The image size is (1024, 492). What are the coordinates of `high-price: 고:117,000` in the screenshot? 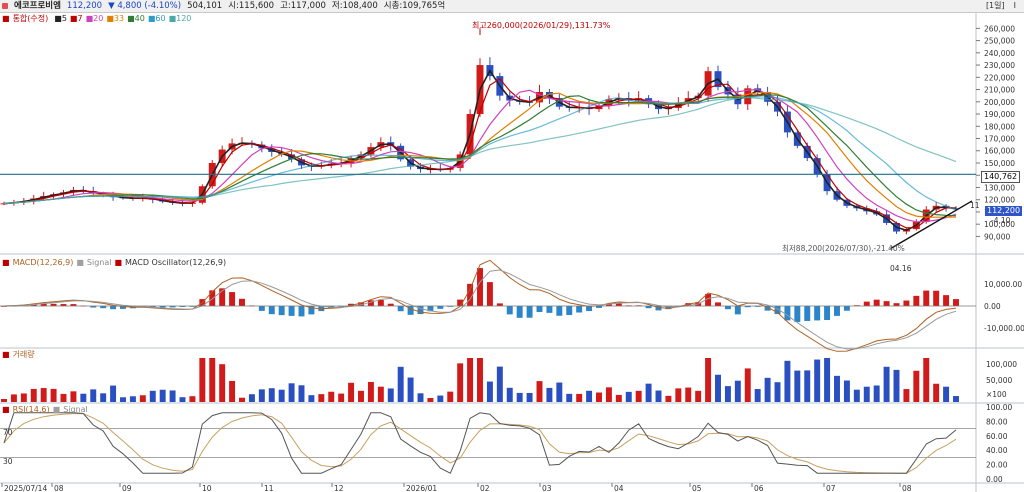 It's located at (303, 6).